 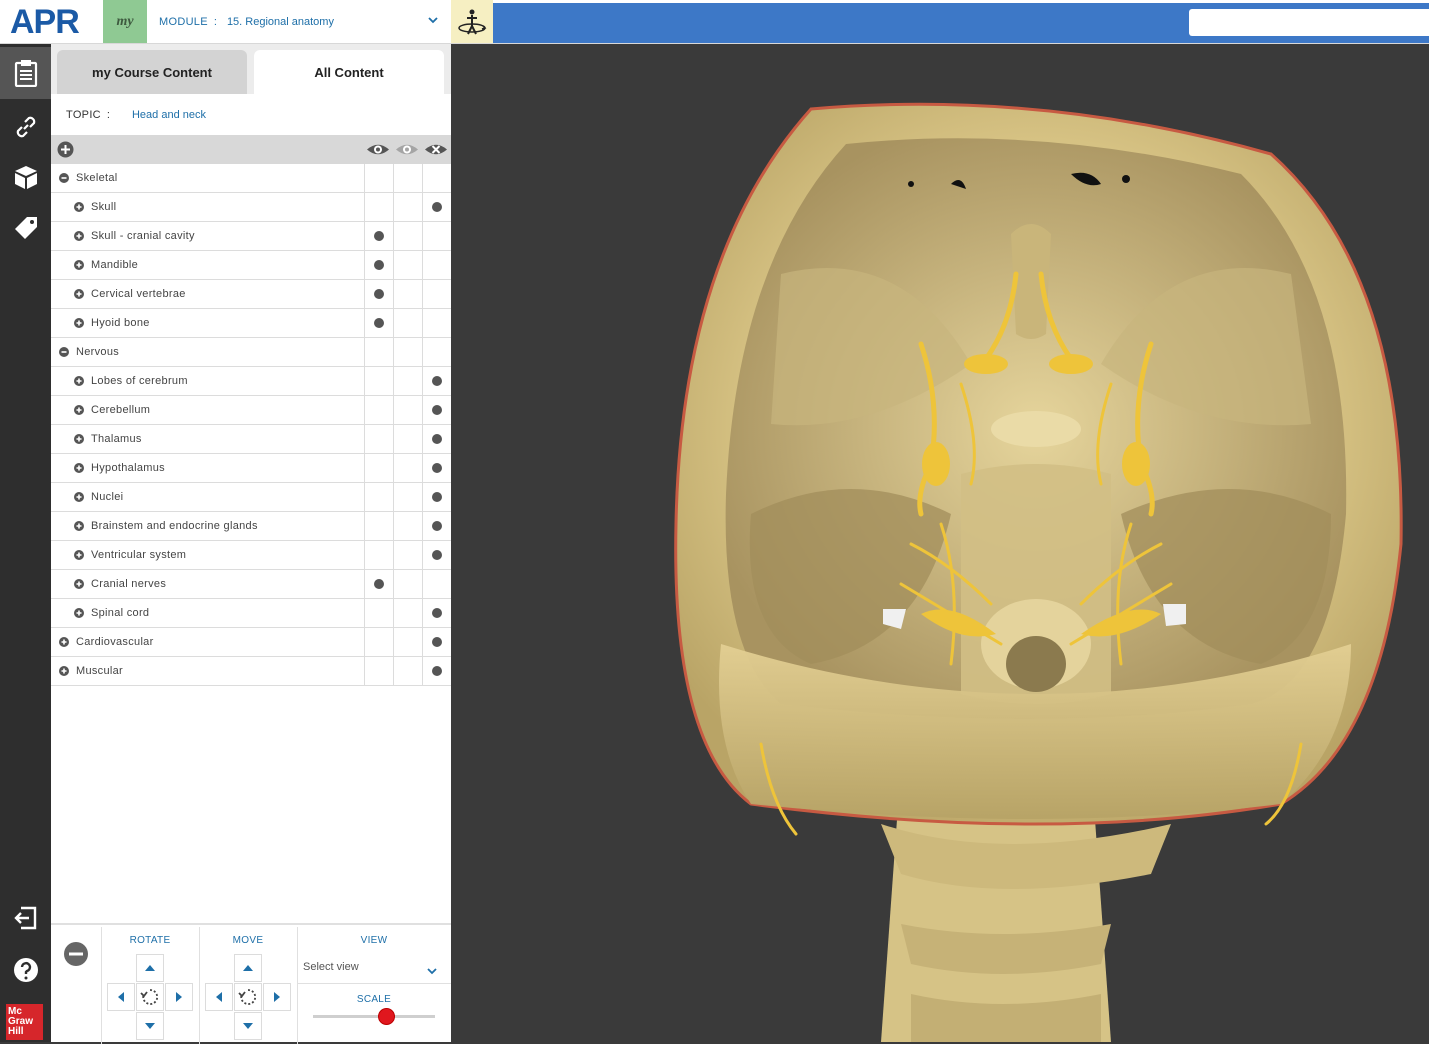 What do you see at coordinates (248, 968) in the screenshot?
I see `move-up-button` at bounding box center [248, 968].